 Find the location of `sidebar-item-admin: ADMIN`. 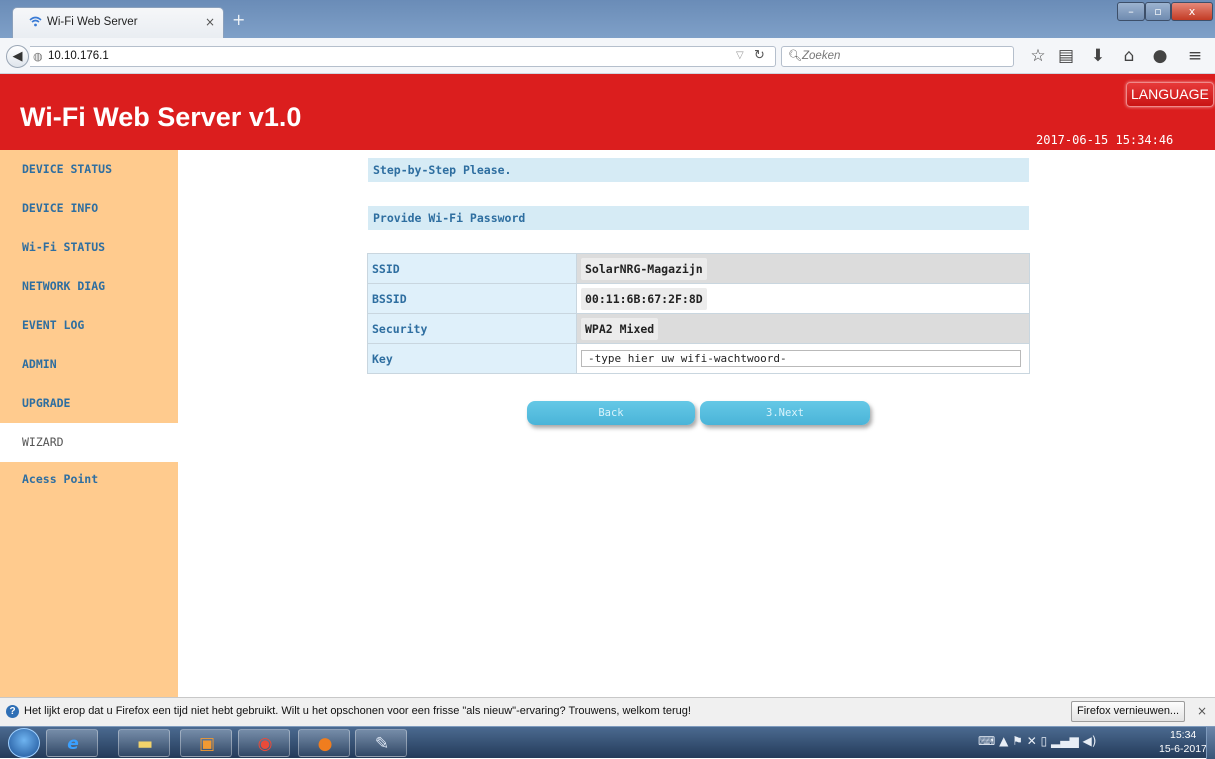

sidebar-item-admin: ADMIN is located at coordinates (89, 364).